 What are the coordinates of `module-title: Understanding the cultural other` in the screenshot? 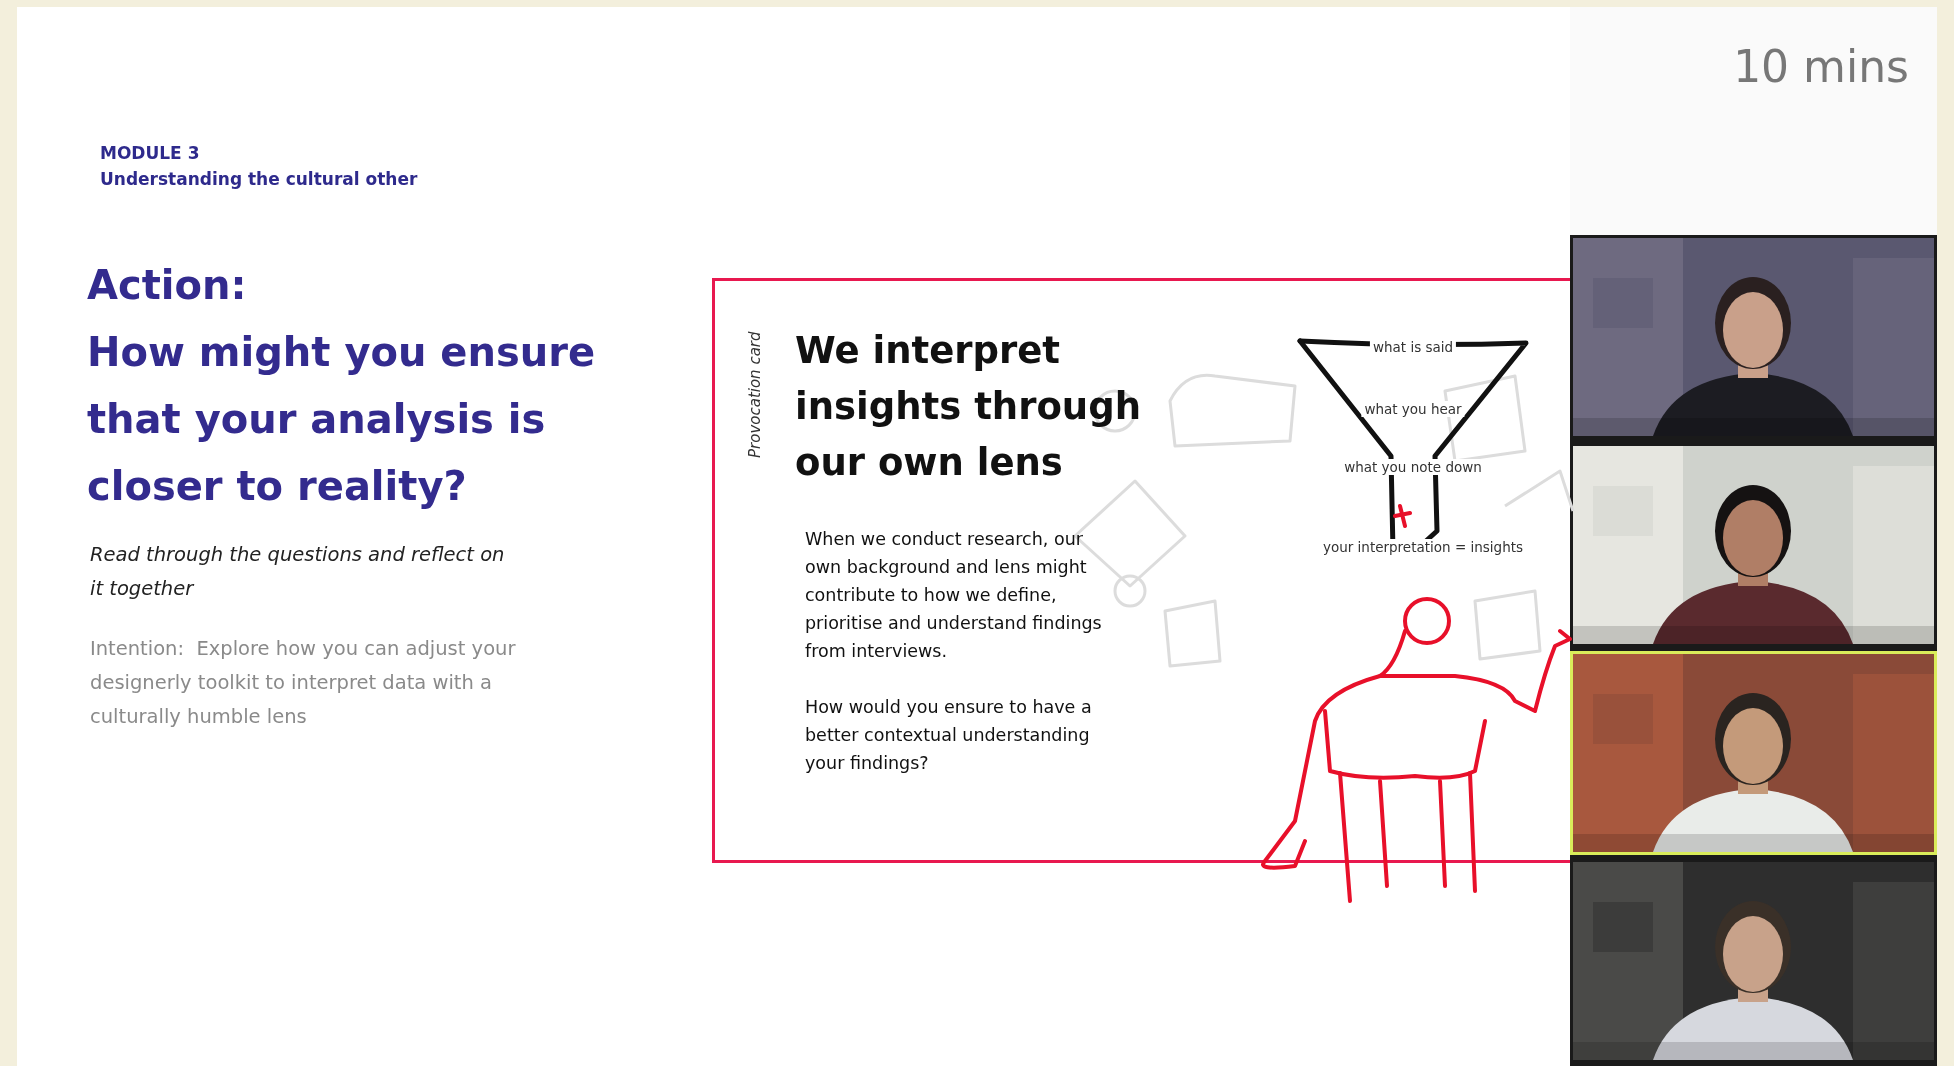 It's located at (259, 179).